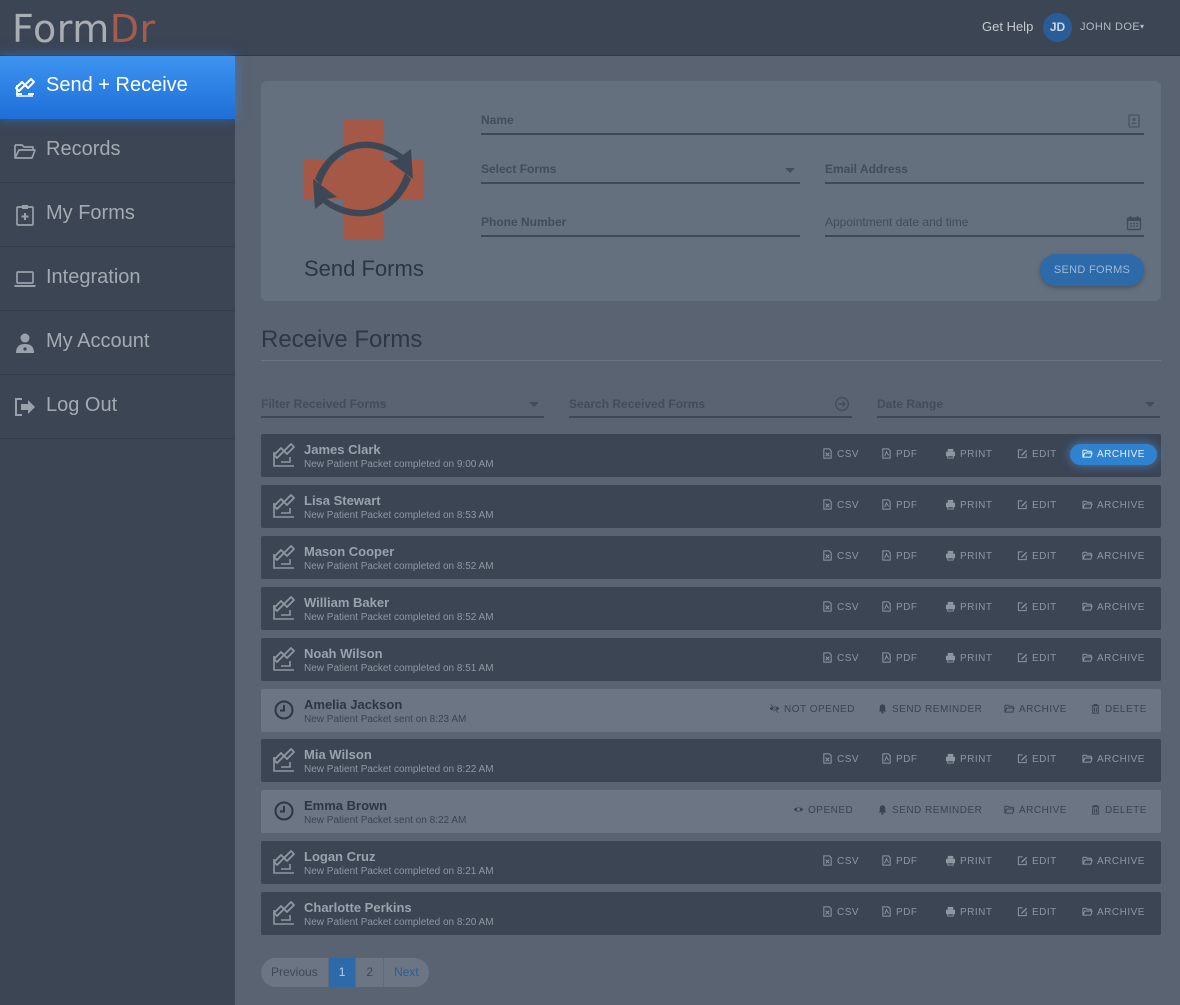 This screenshot has height=1005, width=1180. Describe the element at coordinates (1007, 26) in the screenshot. I see `get-help-link: Get Help` at that location.